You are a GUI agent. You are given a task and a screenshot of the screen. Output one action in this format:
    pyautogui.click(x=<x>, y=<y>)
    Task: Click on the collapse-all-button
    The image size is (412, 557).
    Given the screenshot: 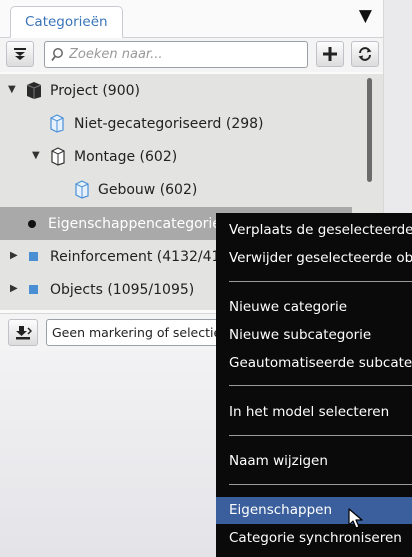 What is the action you would take?
    pyautogui.click(x=20, y=54)
    